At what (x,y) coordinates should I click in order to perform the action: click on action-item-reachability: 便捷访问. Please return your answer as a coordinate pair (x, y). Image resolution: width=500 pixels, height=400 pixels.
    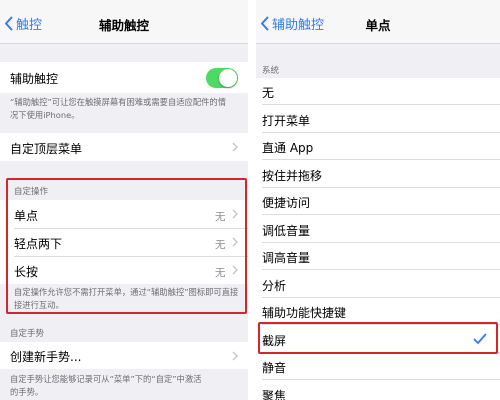
    Looking at the image, I should click on (378, 201).